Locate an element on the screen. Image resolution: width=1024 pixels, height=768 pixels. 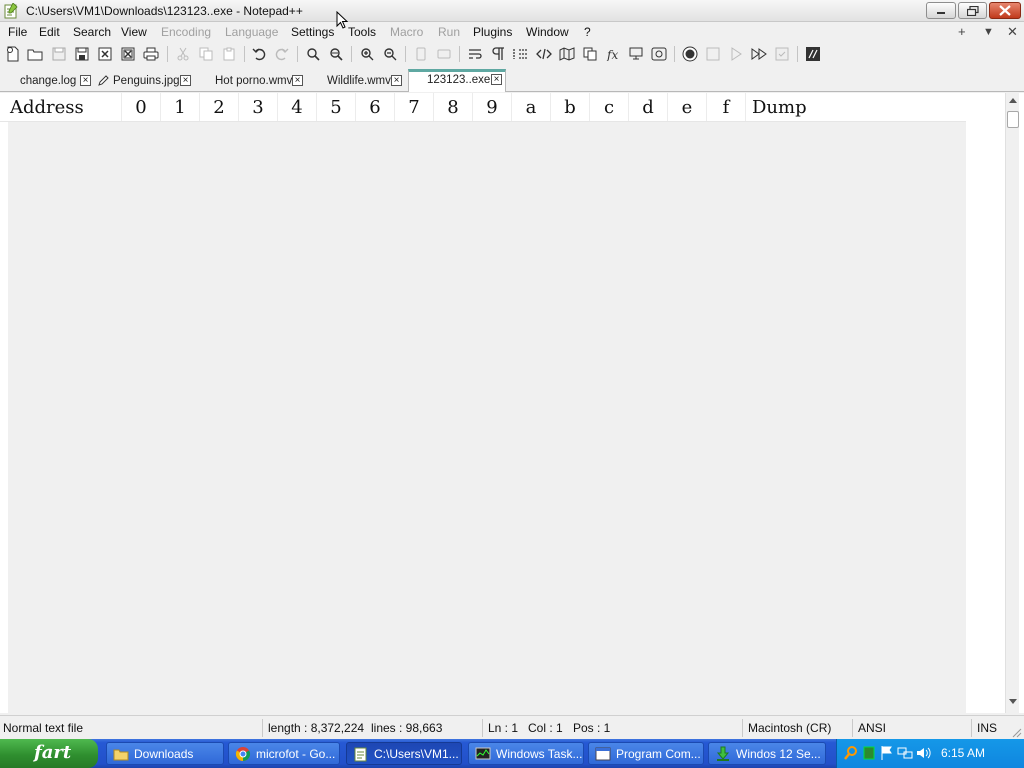
search-tray-icon is located at coordinates (851, 753).